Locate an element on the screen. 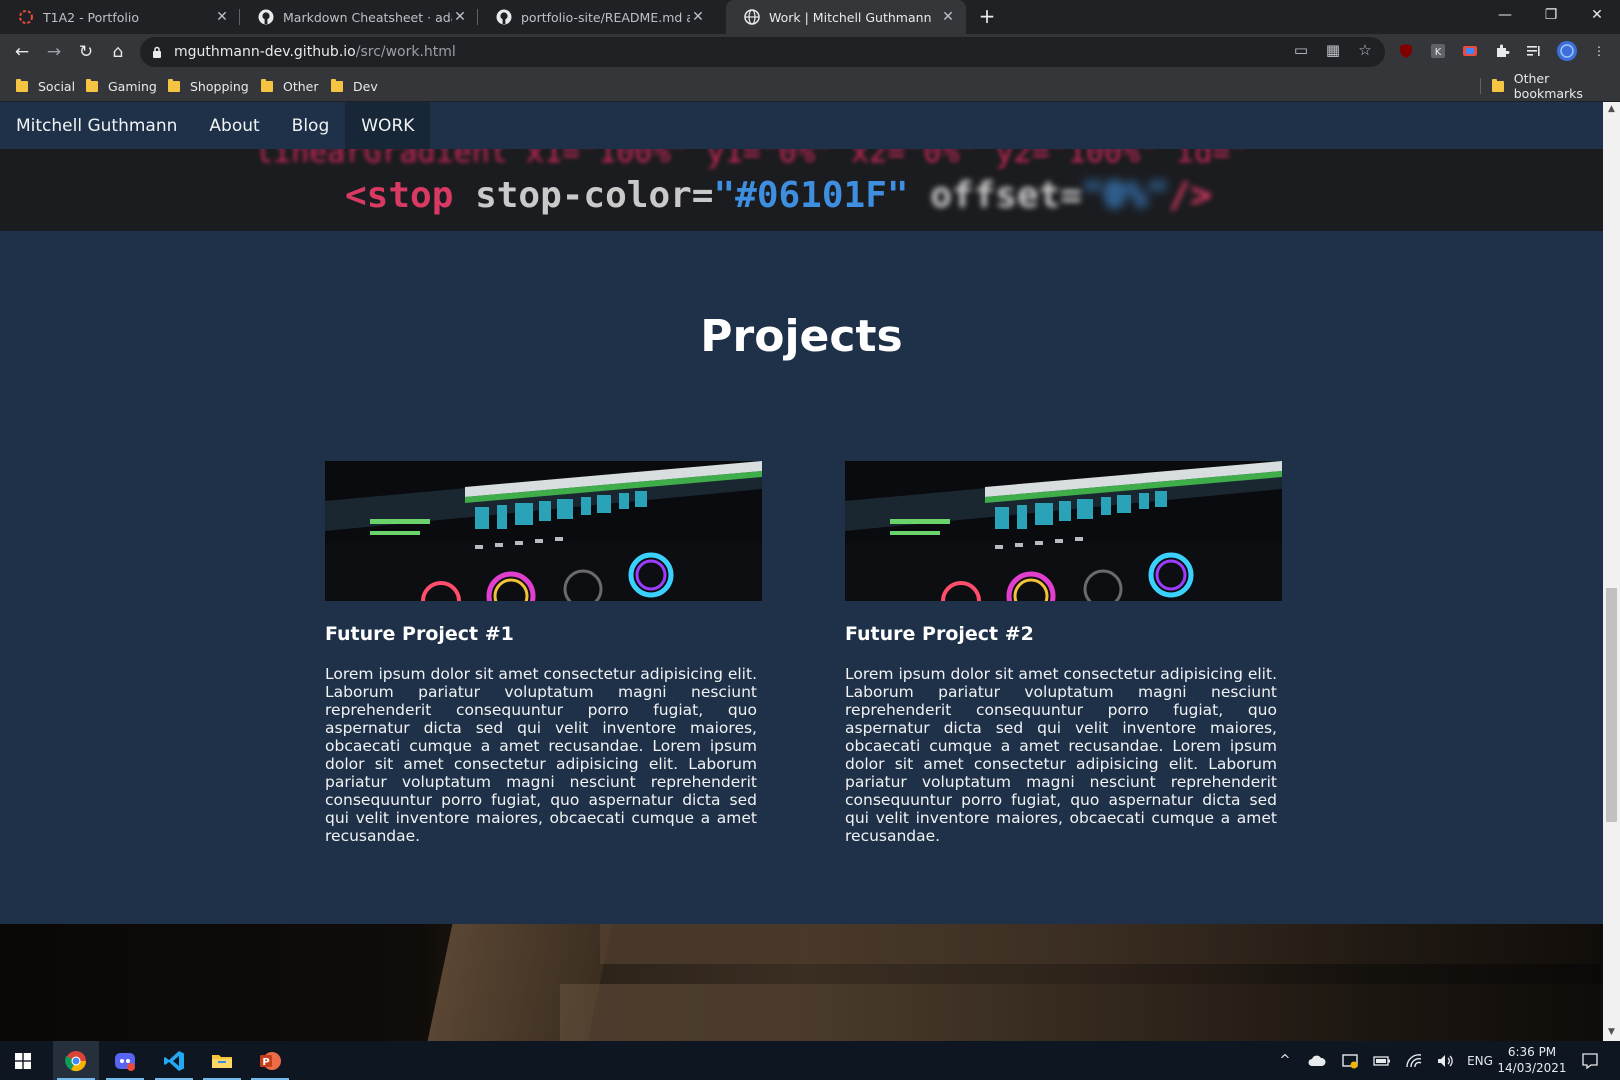 This screenshot has height=1080, width=1620. bookmark-folder-other: Other is located at coordinates (290, 86).